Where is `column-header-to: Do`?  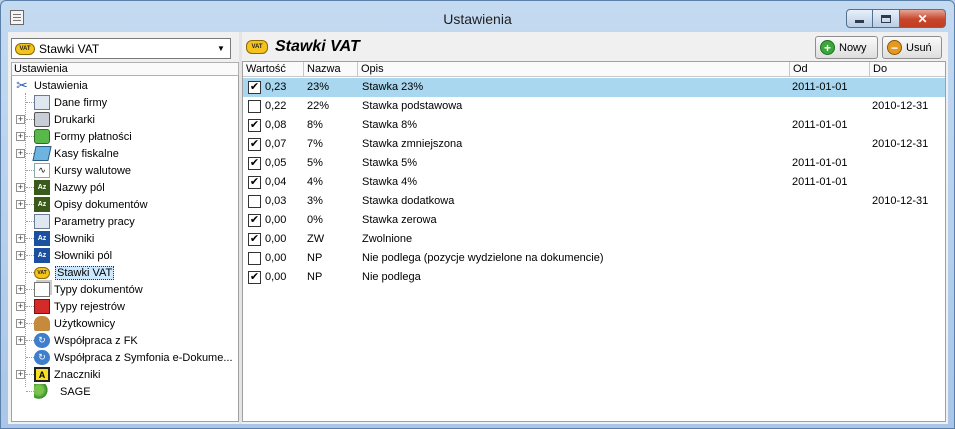 column-header-to: Do is located at coordinates (907, 69).